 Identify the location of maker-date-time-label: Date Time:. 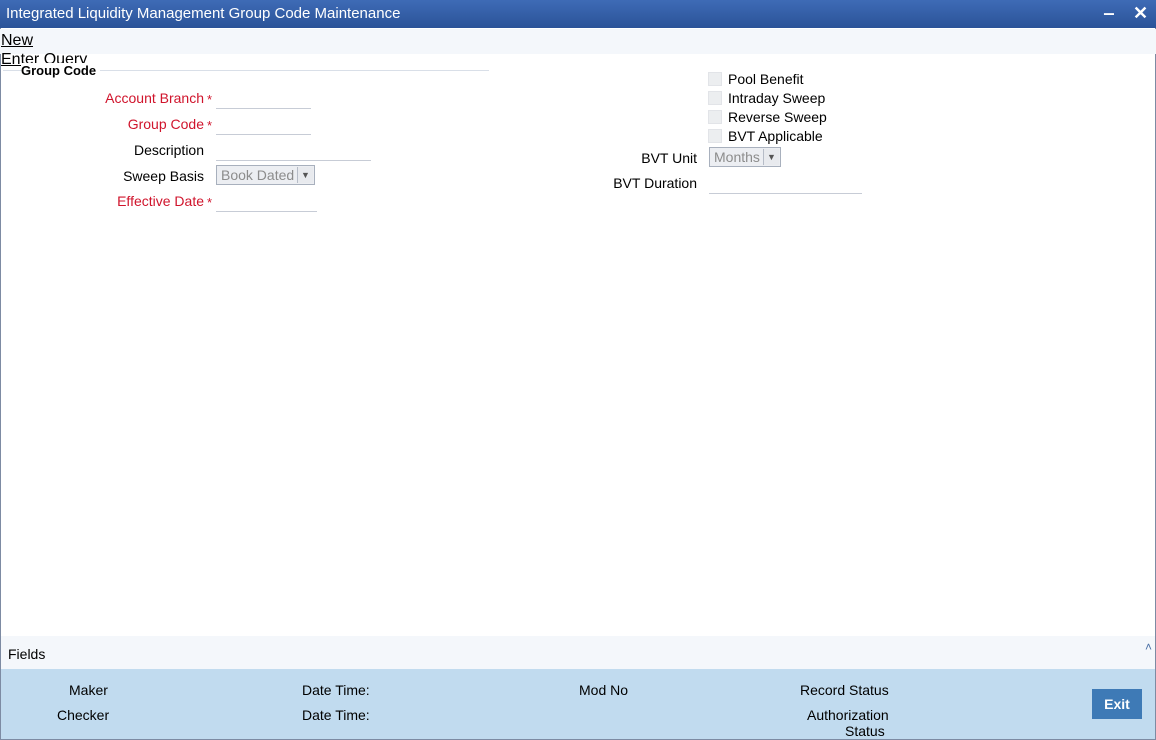
(336, 690).